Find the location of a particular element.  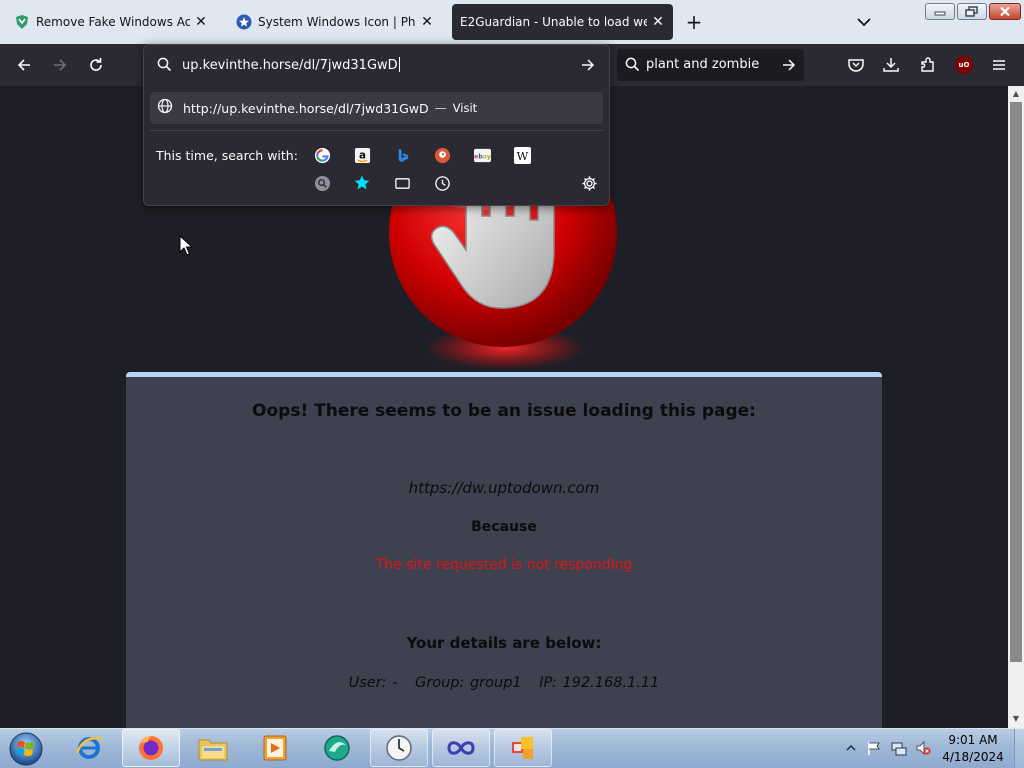

extensions-icon is located at coordinates (928, 65).